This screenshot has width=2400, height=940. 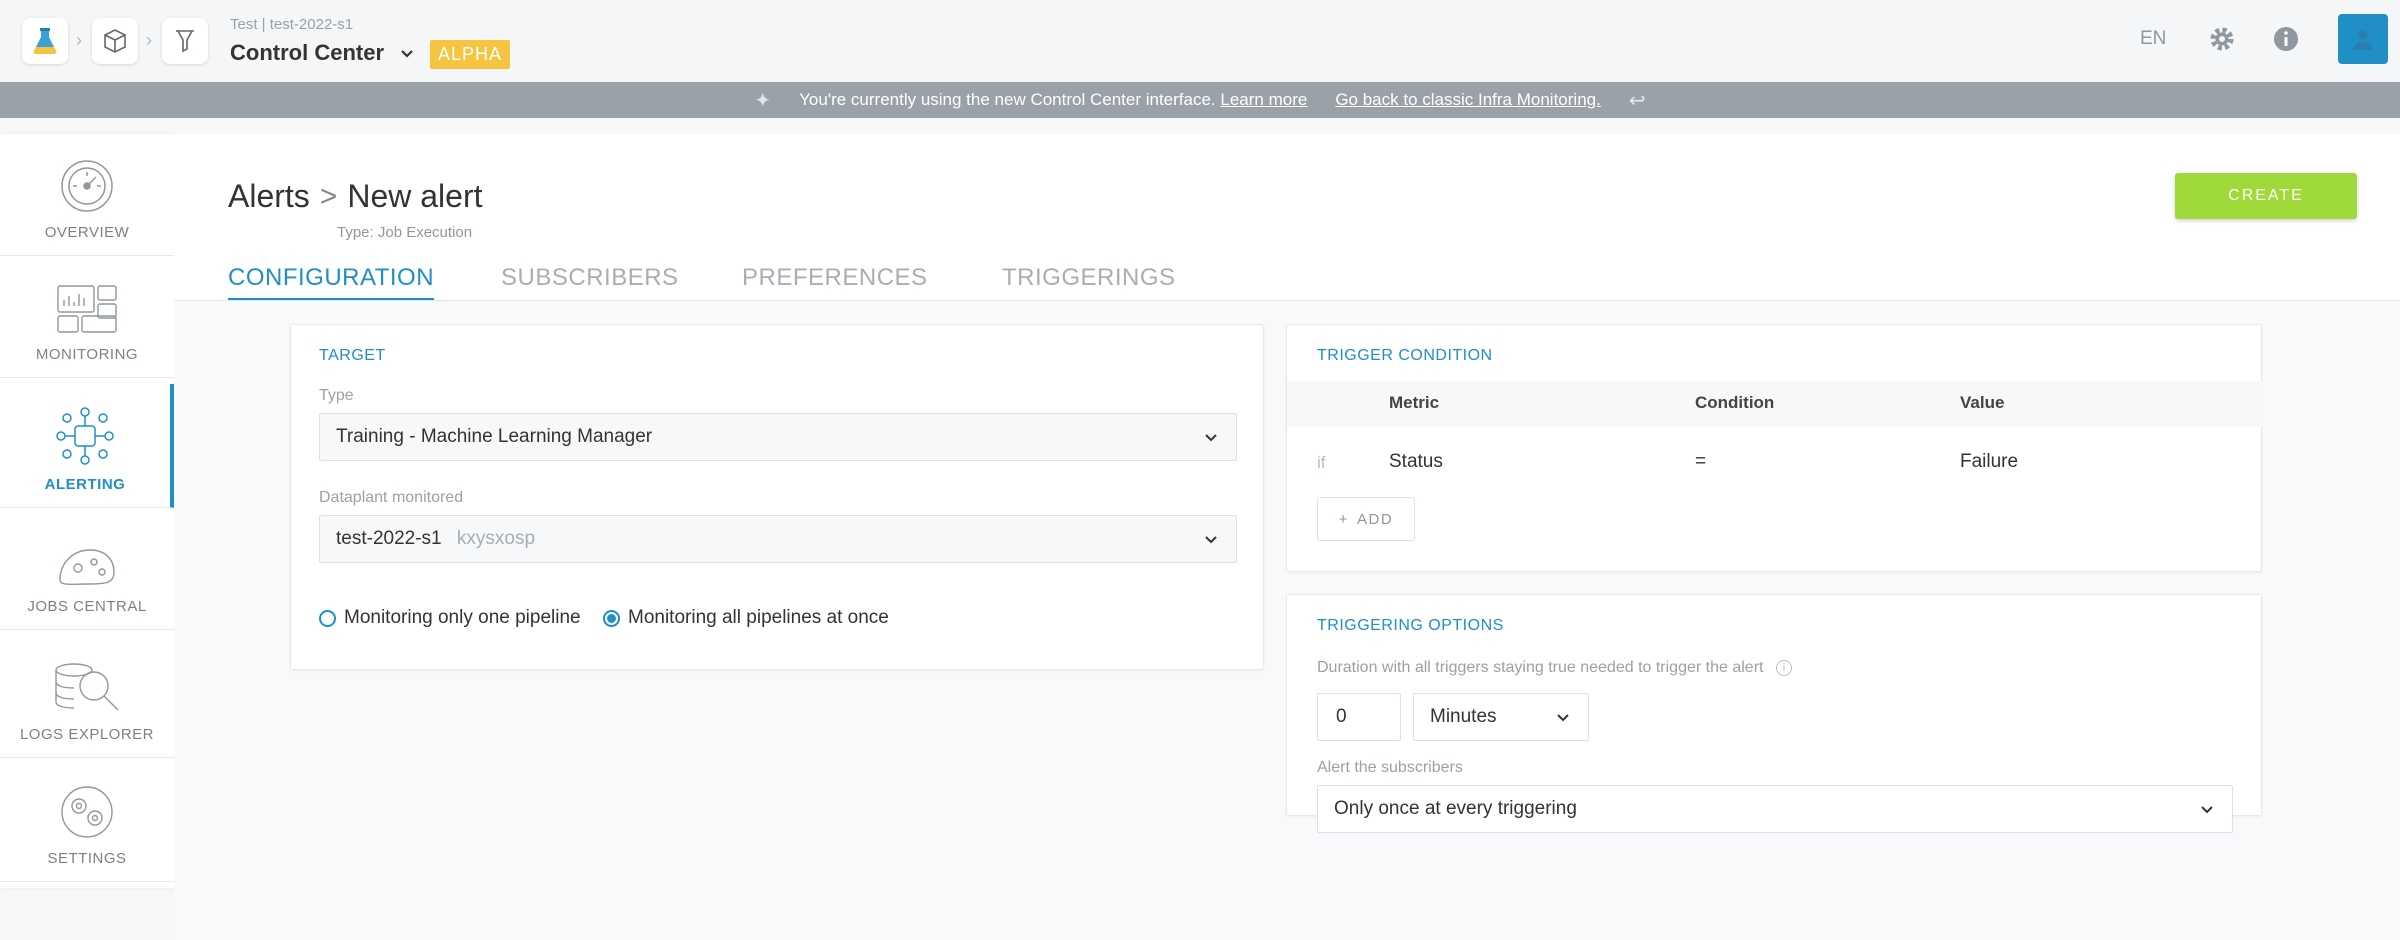 I want to click on dataplant-id: kxysxosp, so click(x=496, y=538).